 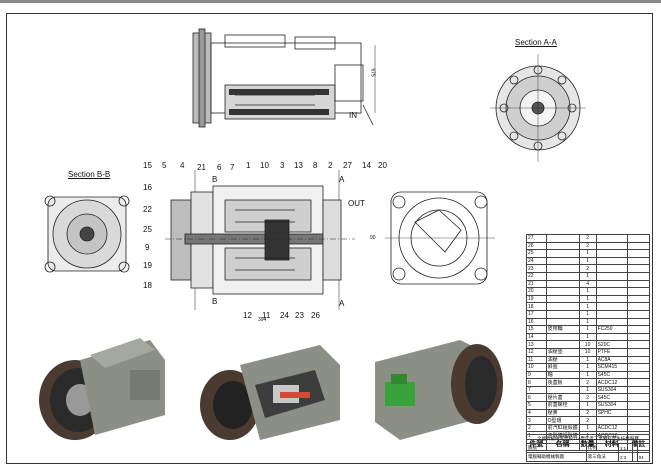 I want to click on bom-row: 11 油壓 1 AC8A, so click(x=588, y=360).